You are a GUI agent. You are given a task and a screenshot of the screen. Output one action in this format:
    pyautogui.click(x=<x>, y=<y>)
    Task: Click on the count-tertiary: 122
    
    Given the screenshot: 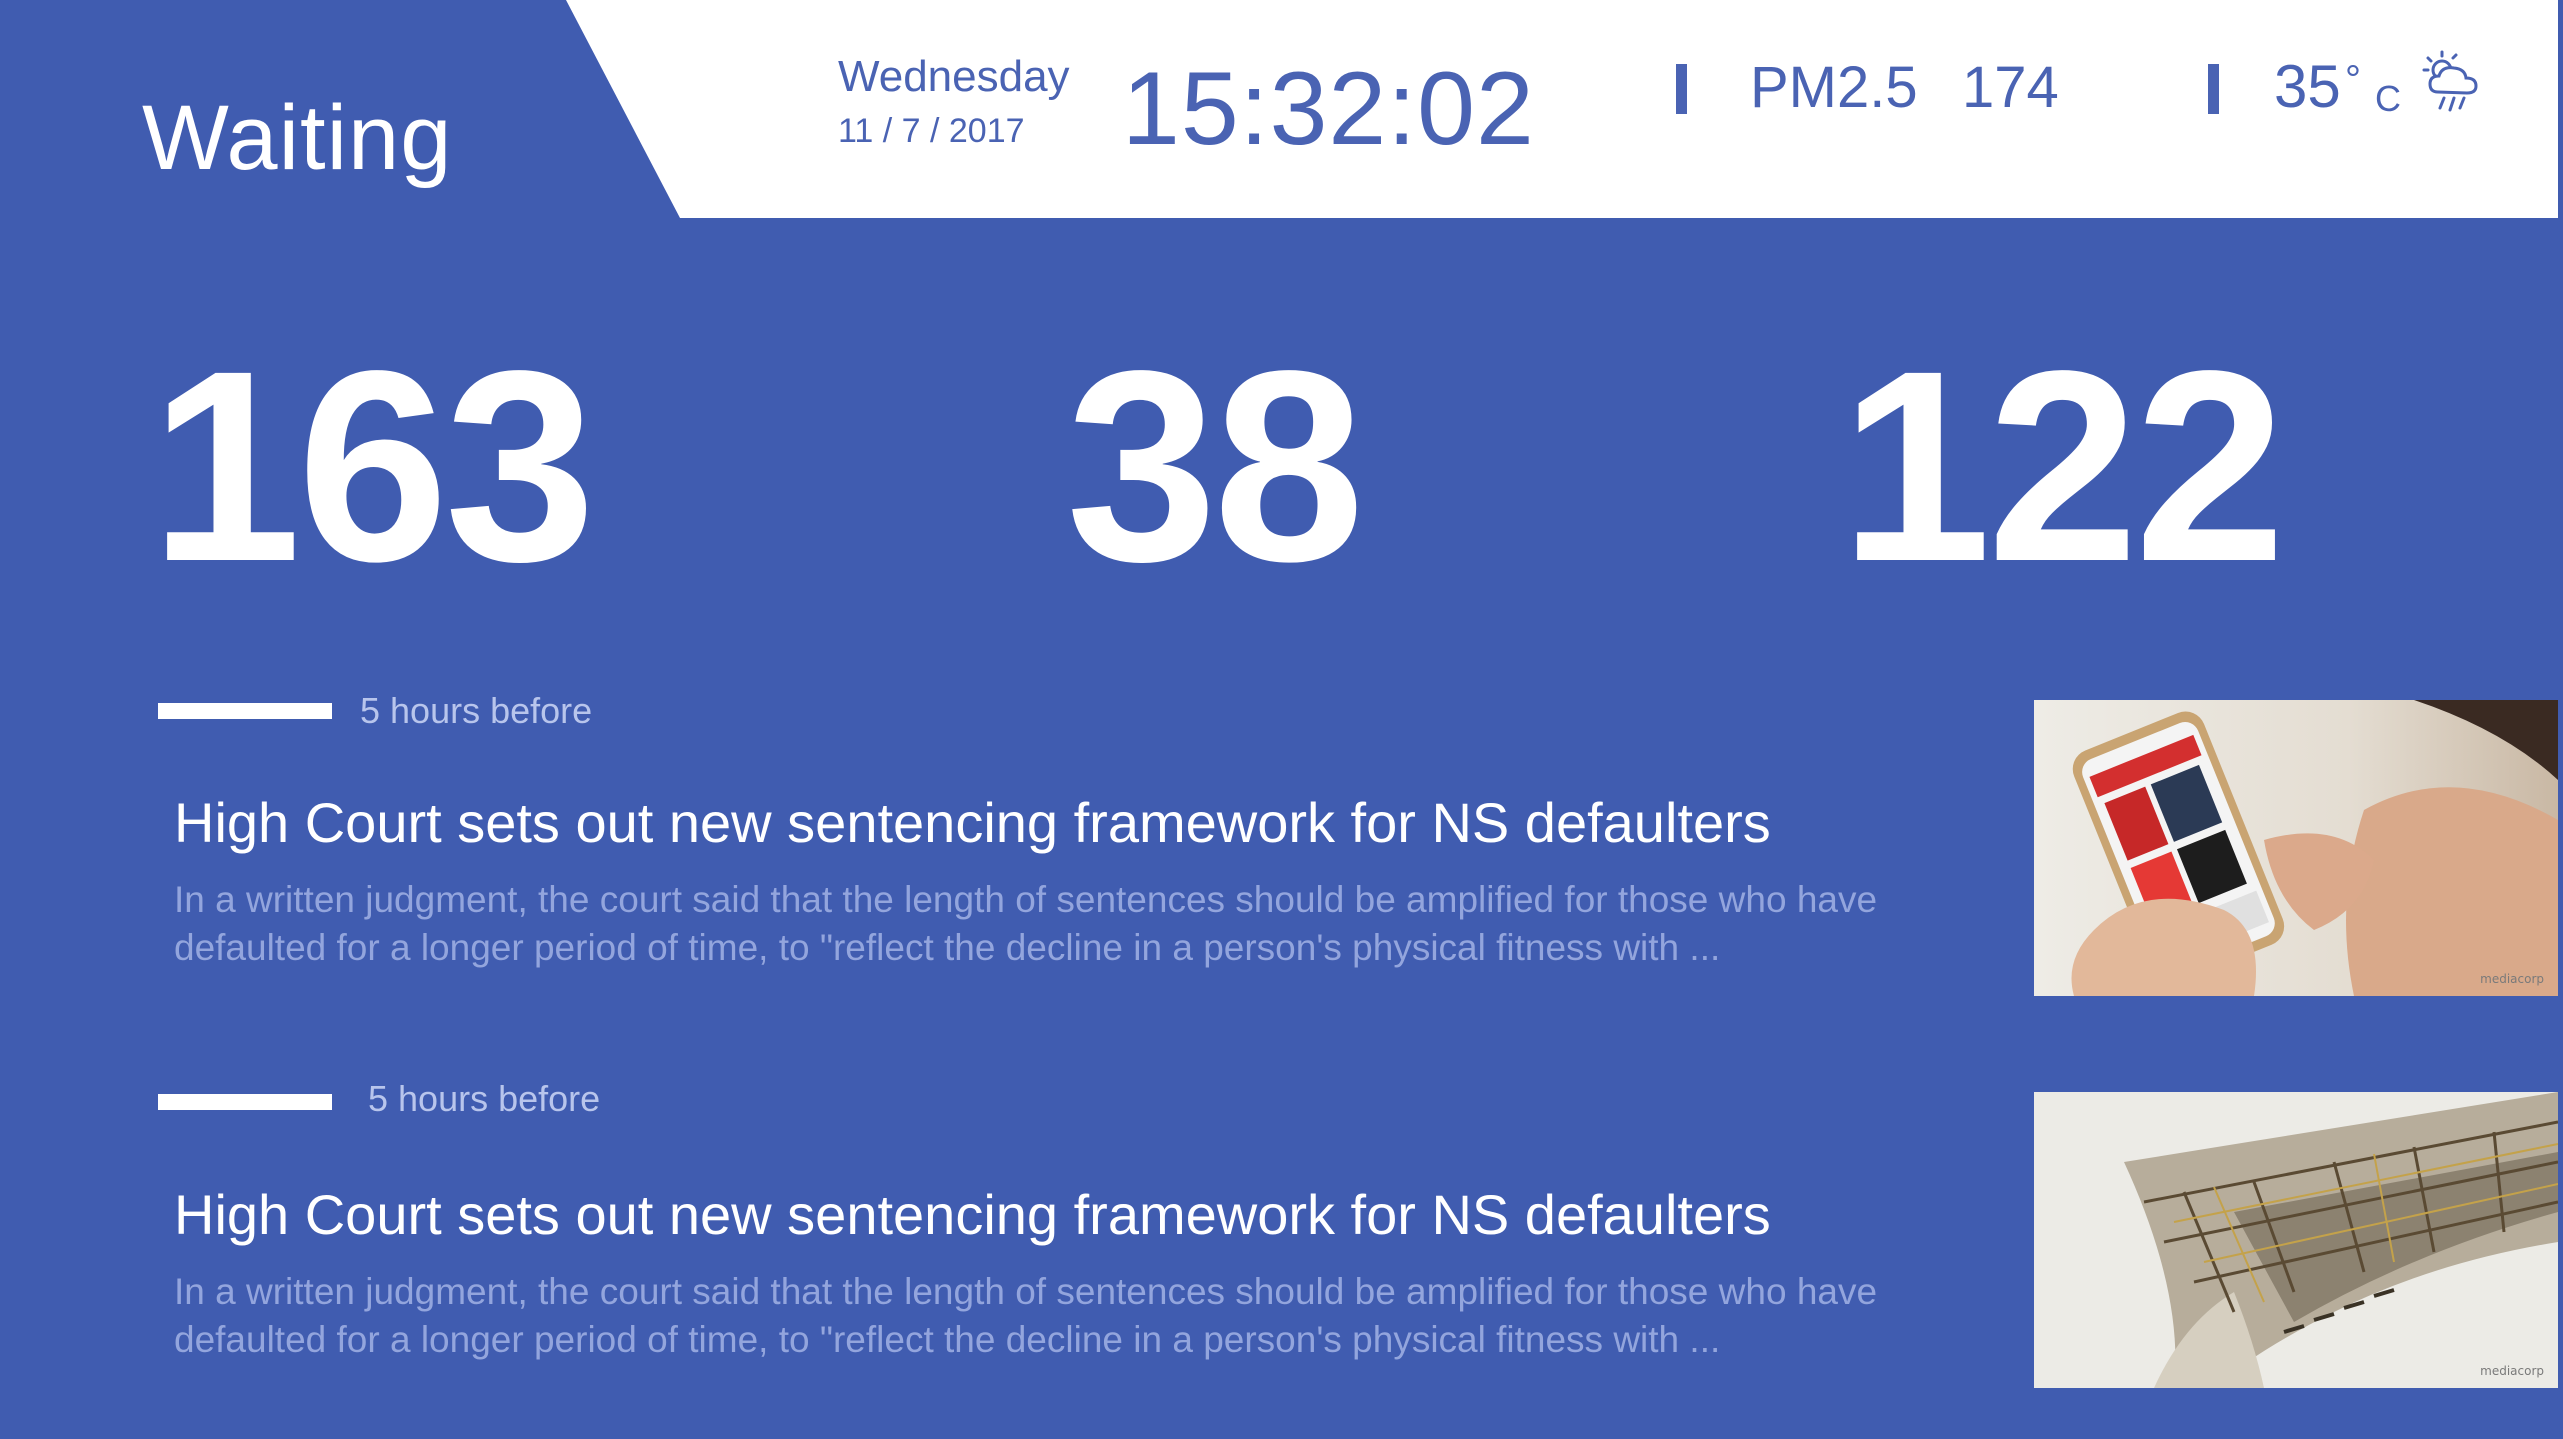 What is the action you would take?
    pyautogui.click(x=2063, y=466)
    